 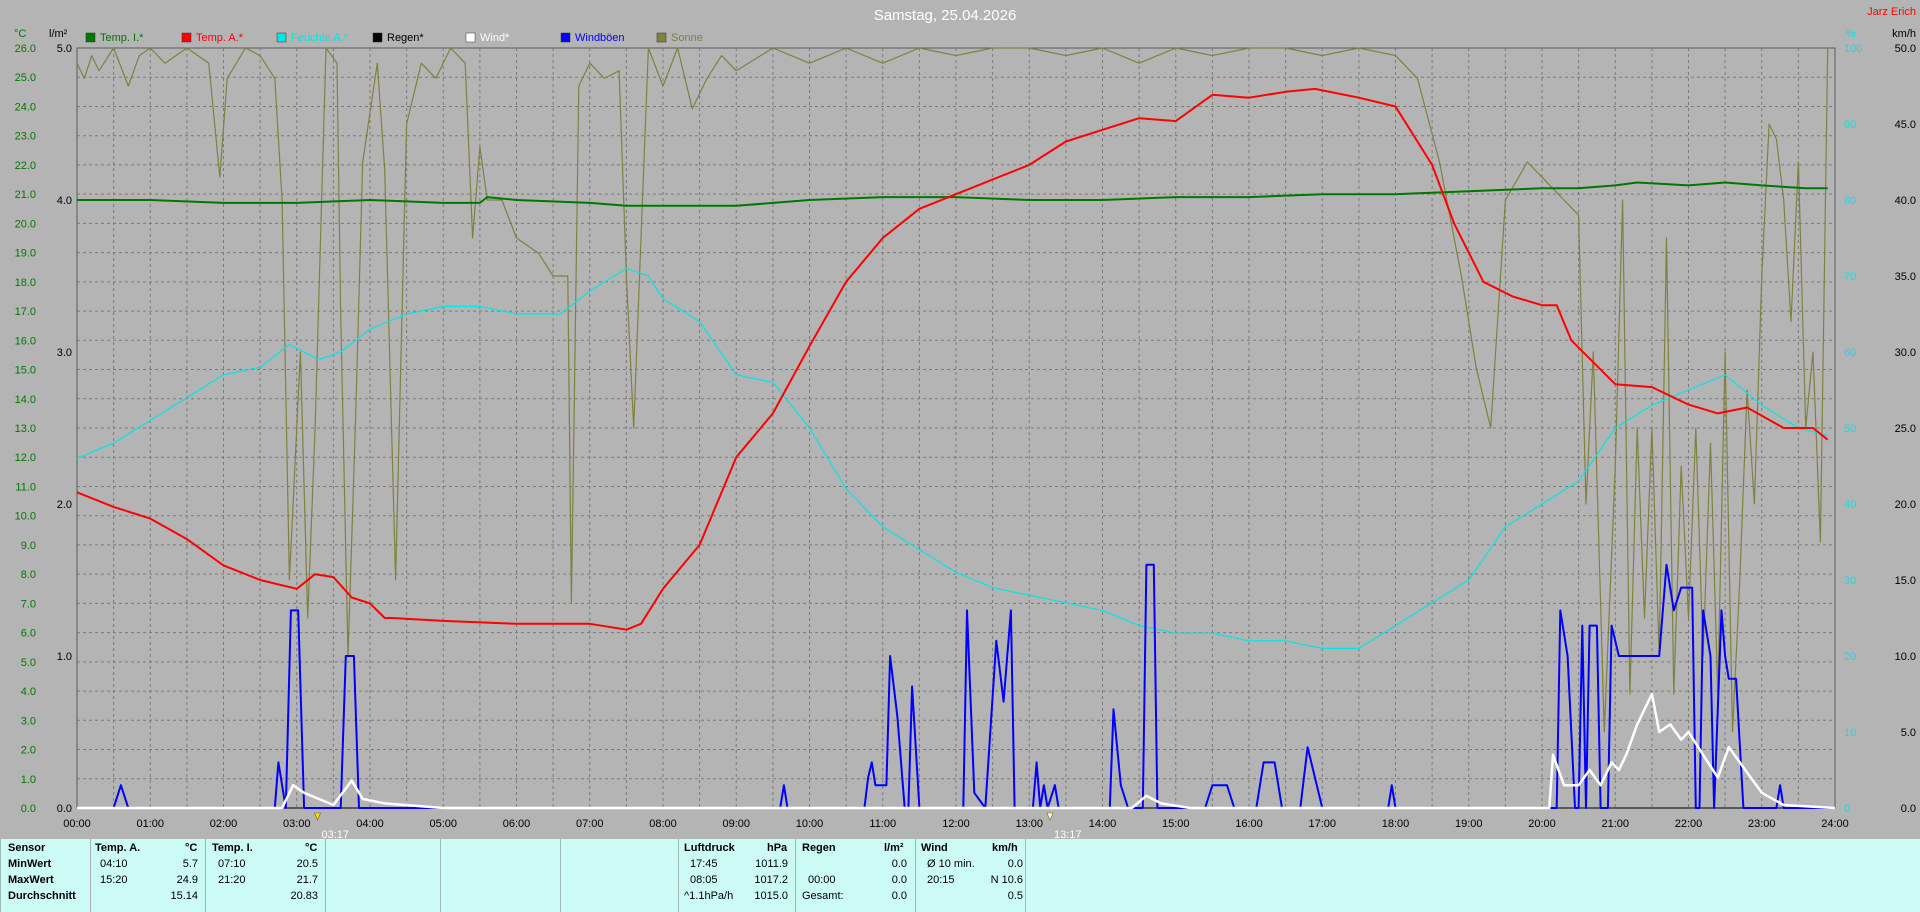 What do you see at coordinates (1006, 880) in the screenshot?
I see `wind-max-value: N 10.6` at bounding box center [1006, 880].